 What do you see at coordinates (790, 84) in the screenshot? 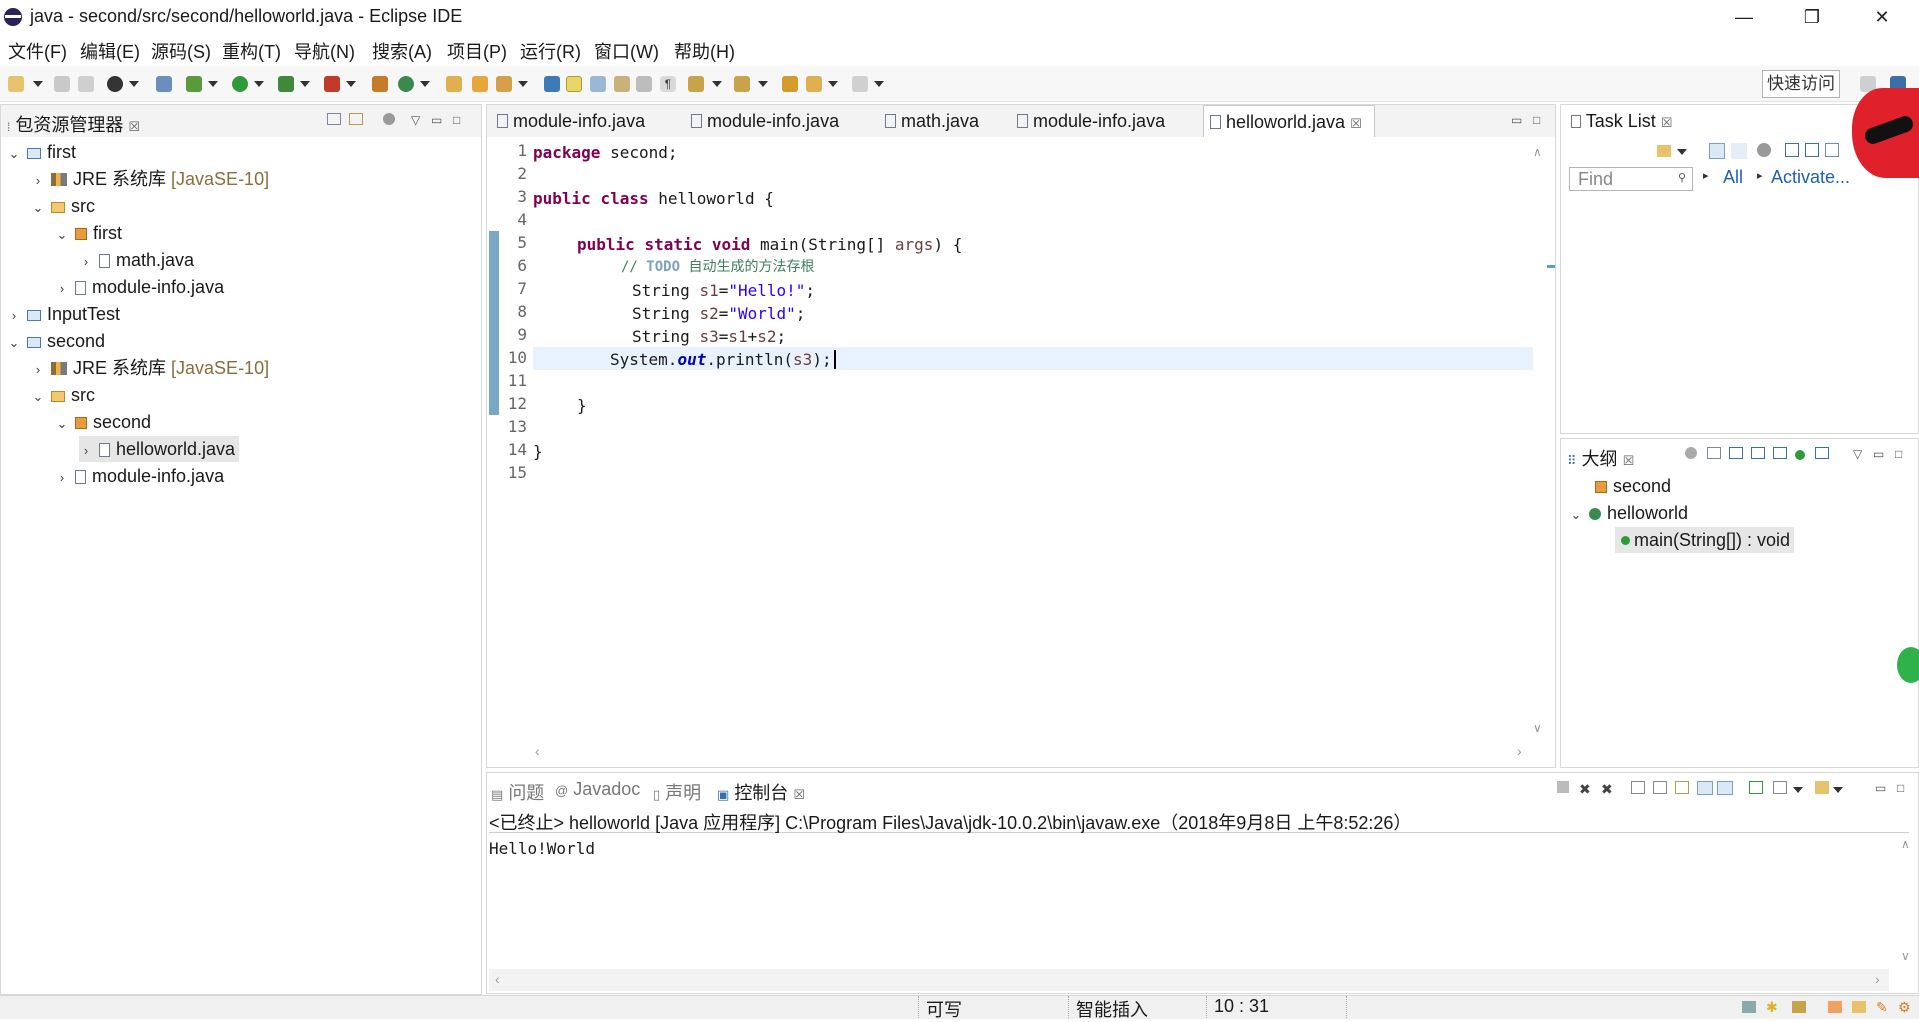
I see `last-edit-location-icon` at bounding box center [790, 84].